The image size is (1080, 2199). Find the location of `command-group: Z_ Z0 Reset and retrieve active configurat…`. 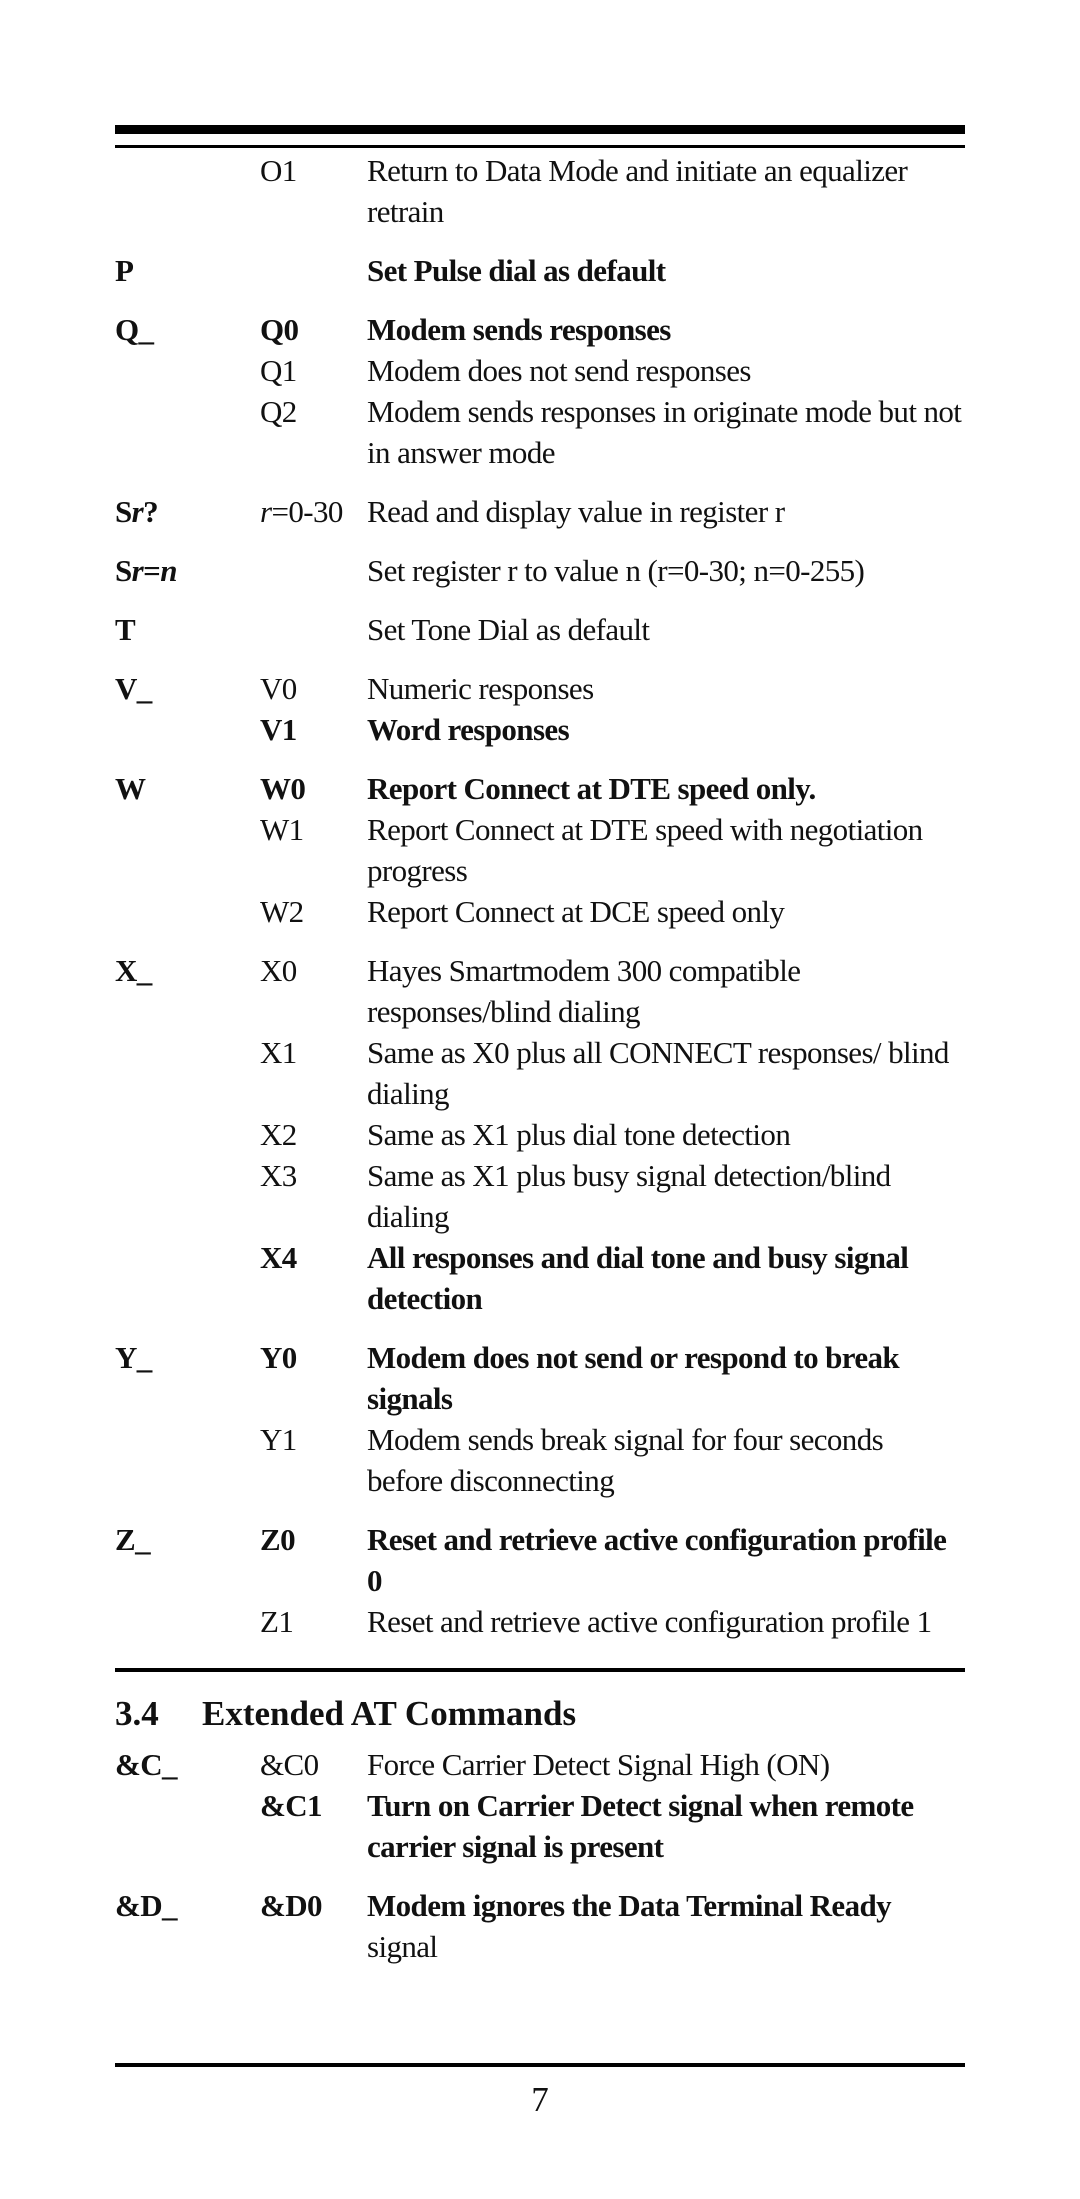

command-group: Z_ Z0 Reset and retrieve active configurat… is located at coordinates (540, 1580).